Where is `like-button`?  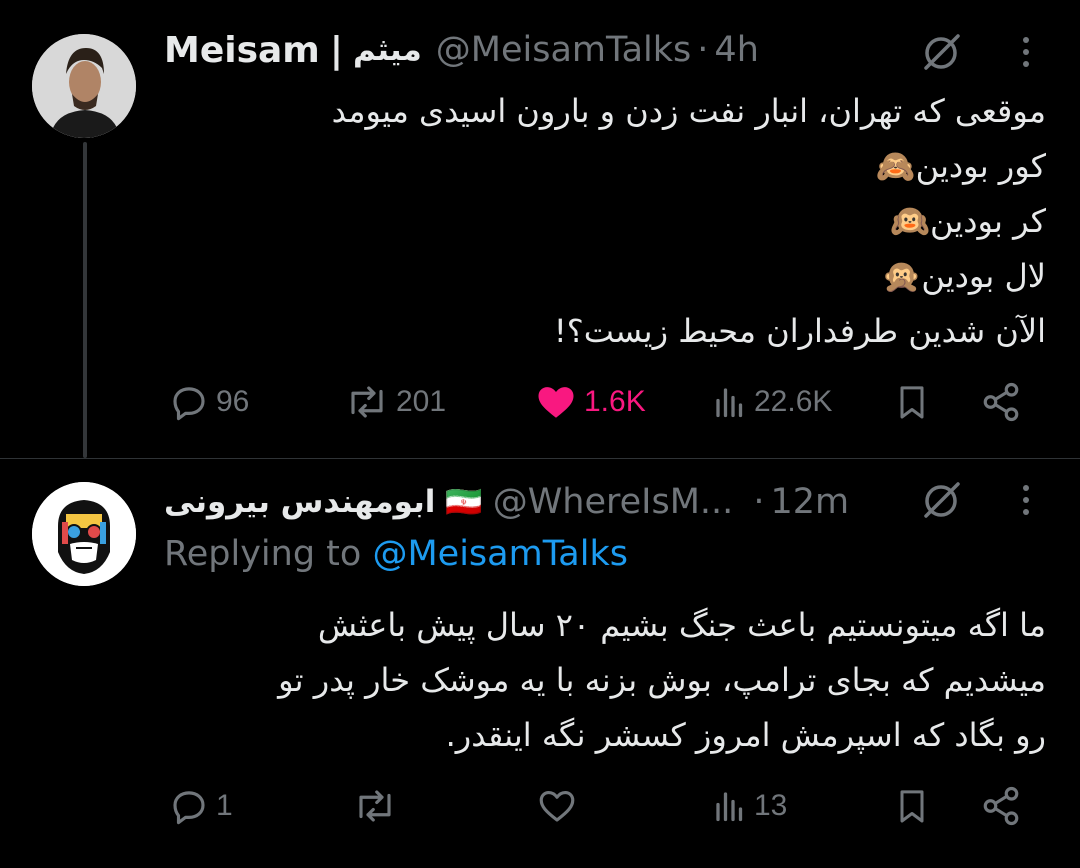 like-button is located at coordinates (560, 806).